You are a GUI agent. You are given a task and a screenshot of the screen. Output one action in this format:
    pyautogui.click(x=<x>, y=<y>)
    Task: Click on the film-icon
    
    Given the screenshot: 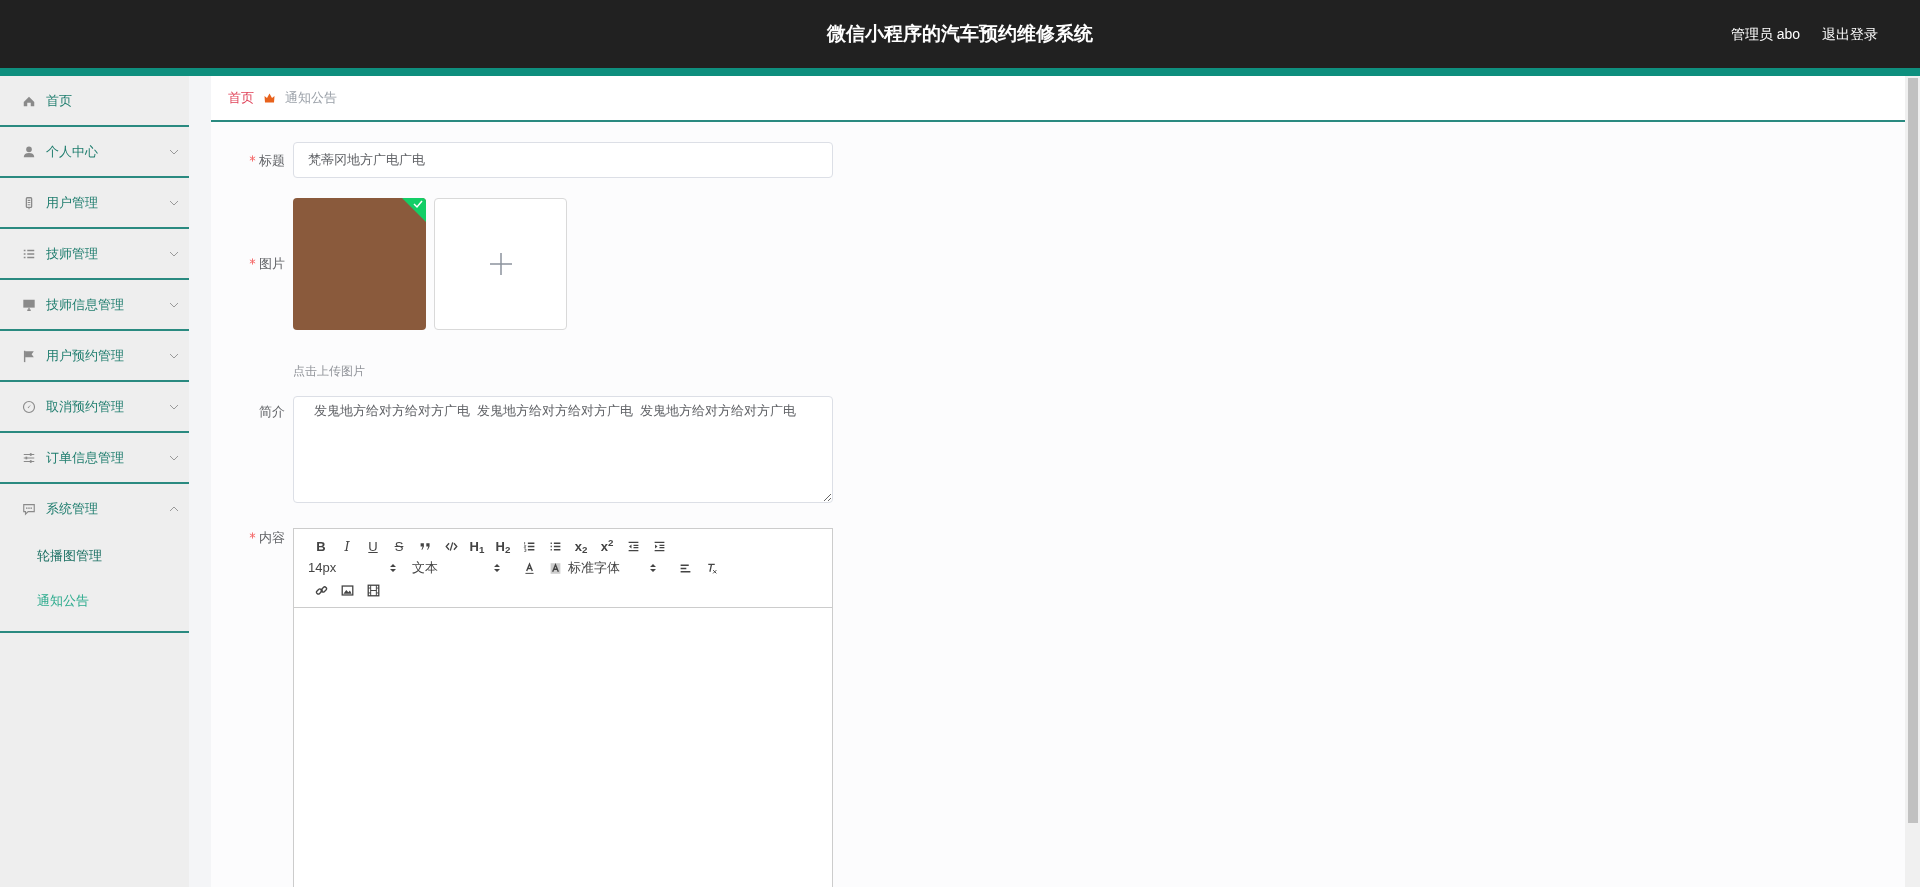 What is the action you would take?
    pyautogui.click(x=373, y=590)
    